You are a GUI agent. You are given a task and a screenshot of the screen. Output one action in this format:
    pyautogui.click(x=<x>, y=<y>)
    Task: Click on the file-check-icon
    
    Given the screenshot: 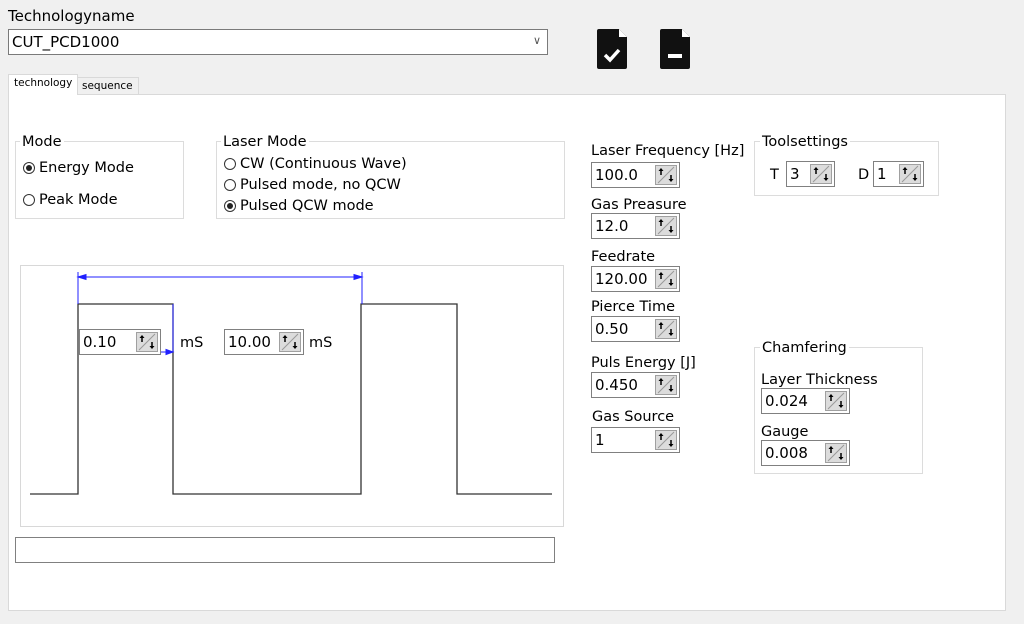 What is the action you would take?
    pyautogui.click(x=613, y=49)
    